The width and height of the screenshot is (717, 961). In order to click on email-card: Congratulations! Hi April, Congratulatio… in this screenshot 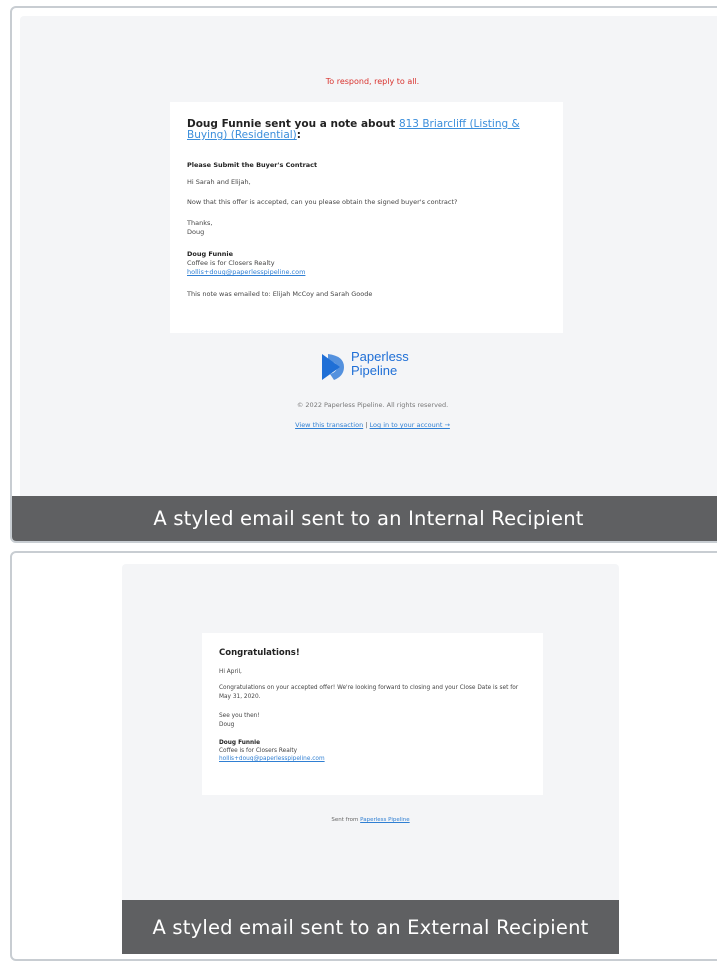, I will do `click(372, 714)`.